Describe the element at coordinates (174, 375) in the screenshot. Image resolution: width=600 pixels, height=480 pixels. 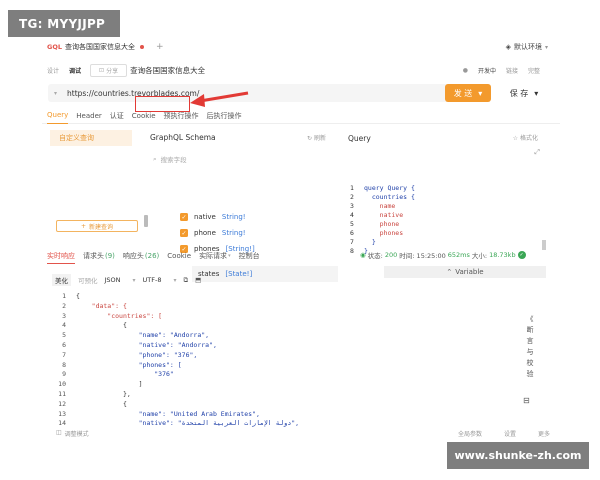
I see `code-line: 9 "376"` at that location.